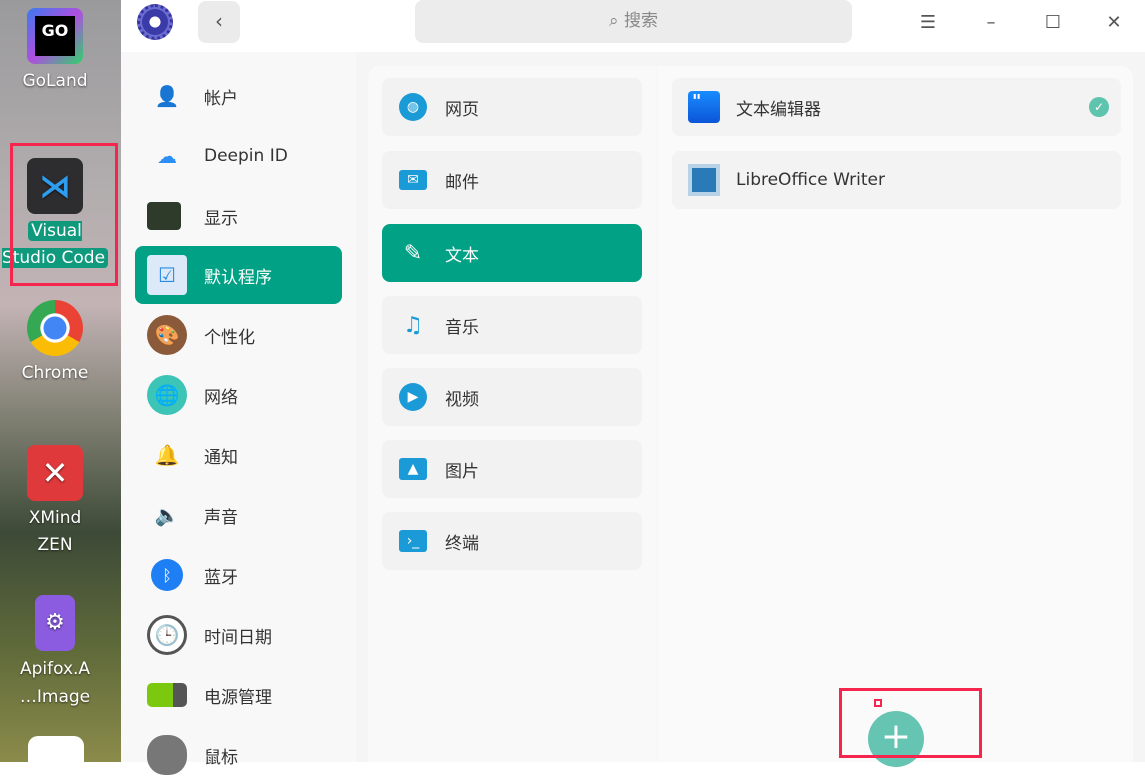  What do you see at coordinates (167, 755) in the screenshot?
I see `mouse-icon` at bounding box center [167, 755].